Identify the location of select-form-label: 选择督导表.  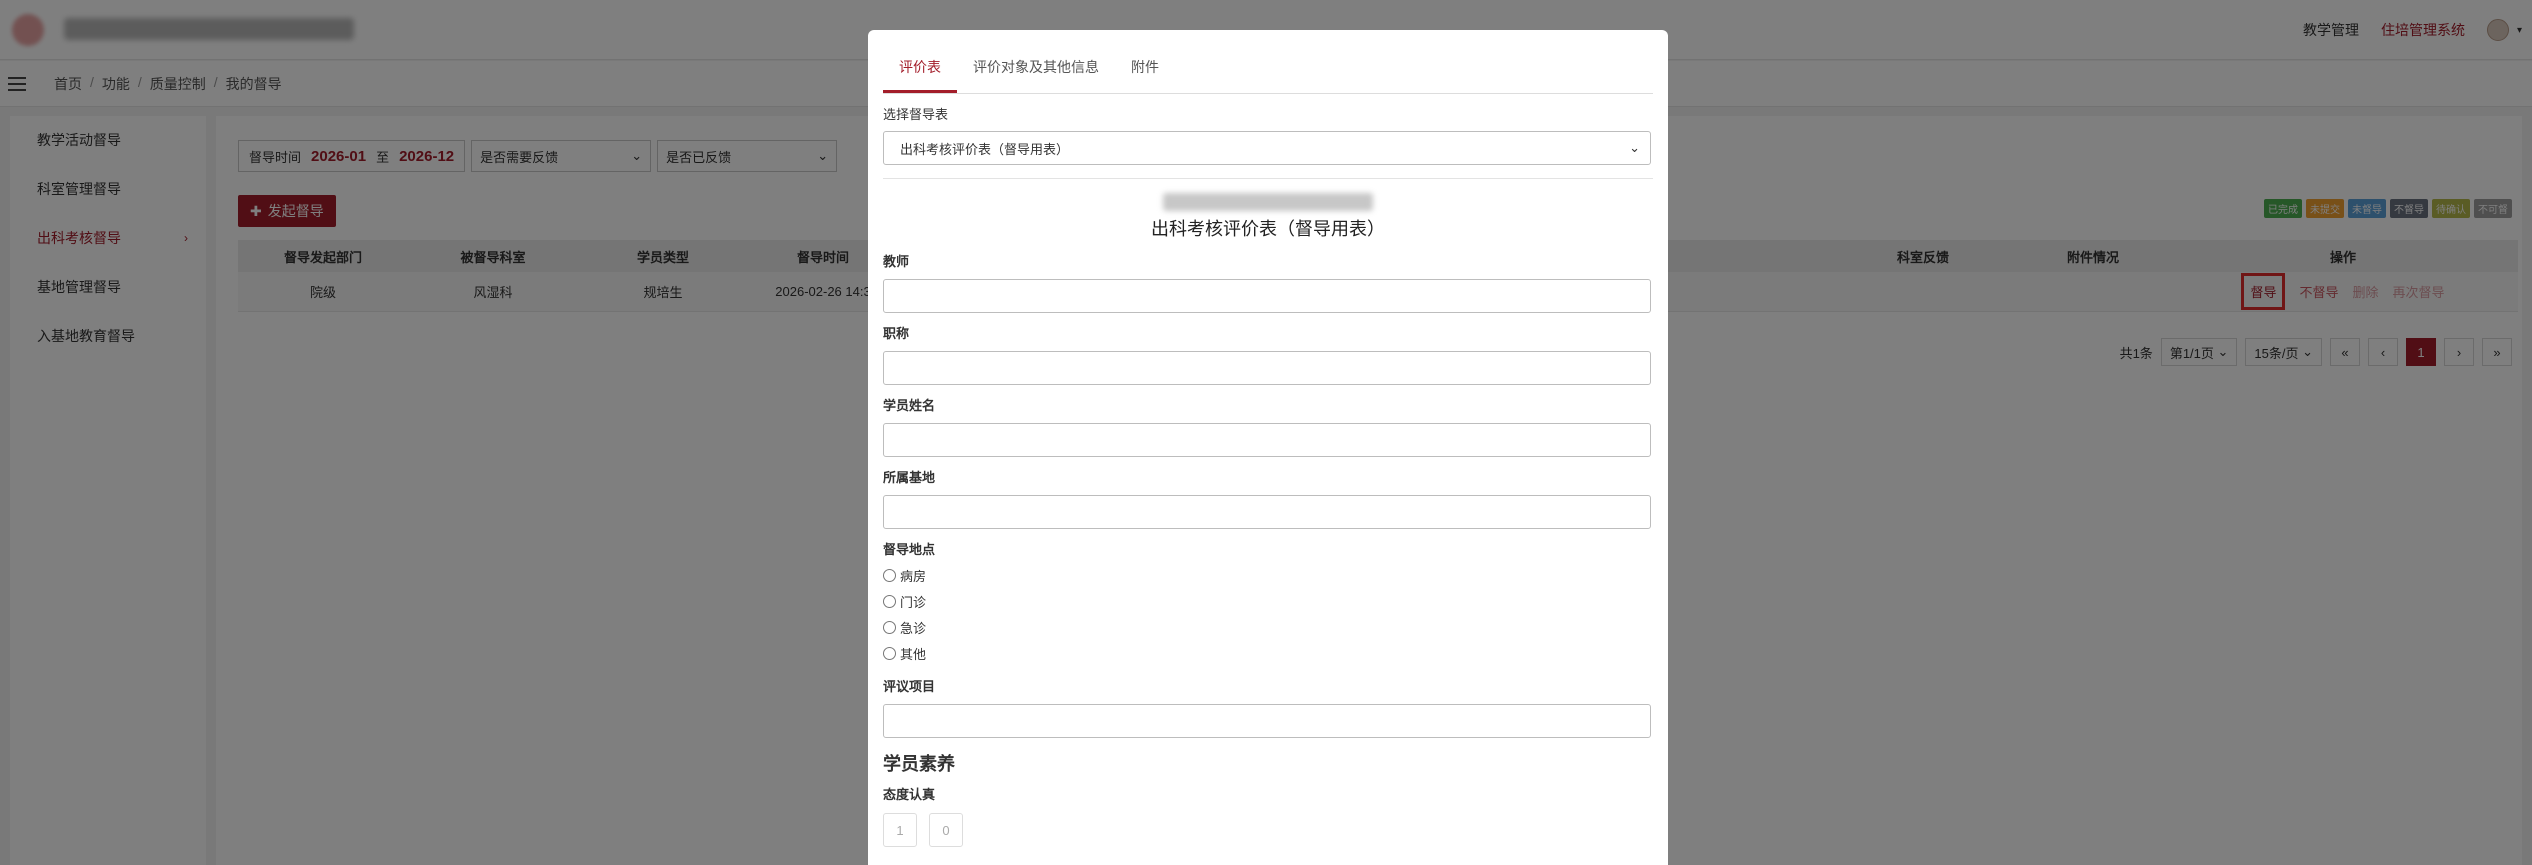
(916, 114).